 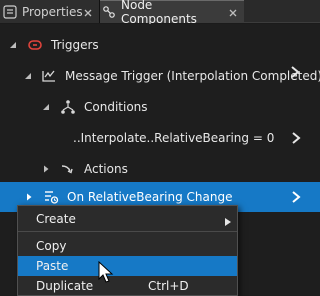 What do you see at coordinates (160, 44) in the screenshot?
I see `tree-item-triggers: Triggers` at bounding box center [160, 44].